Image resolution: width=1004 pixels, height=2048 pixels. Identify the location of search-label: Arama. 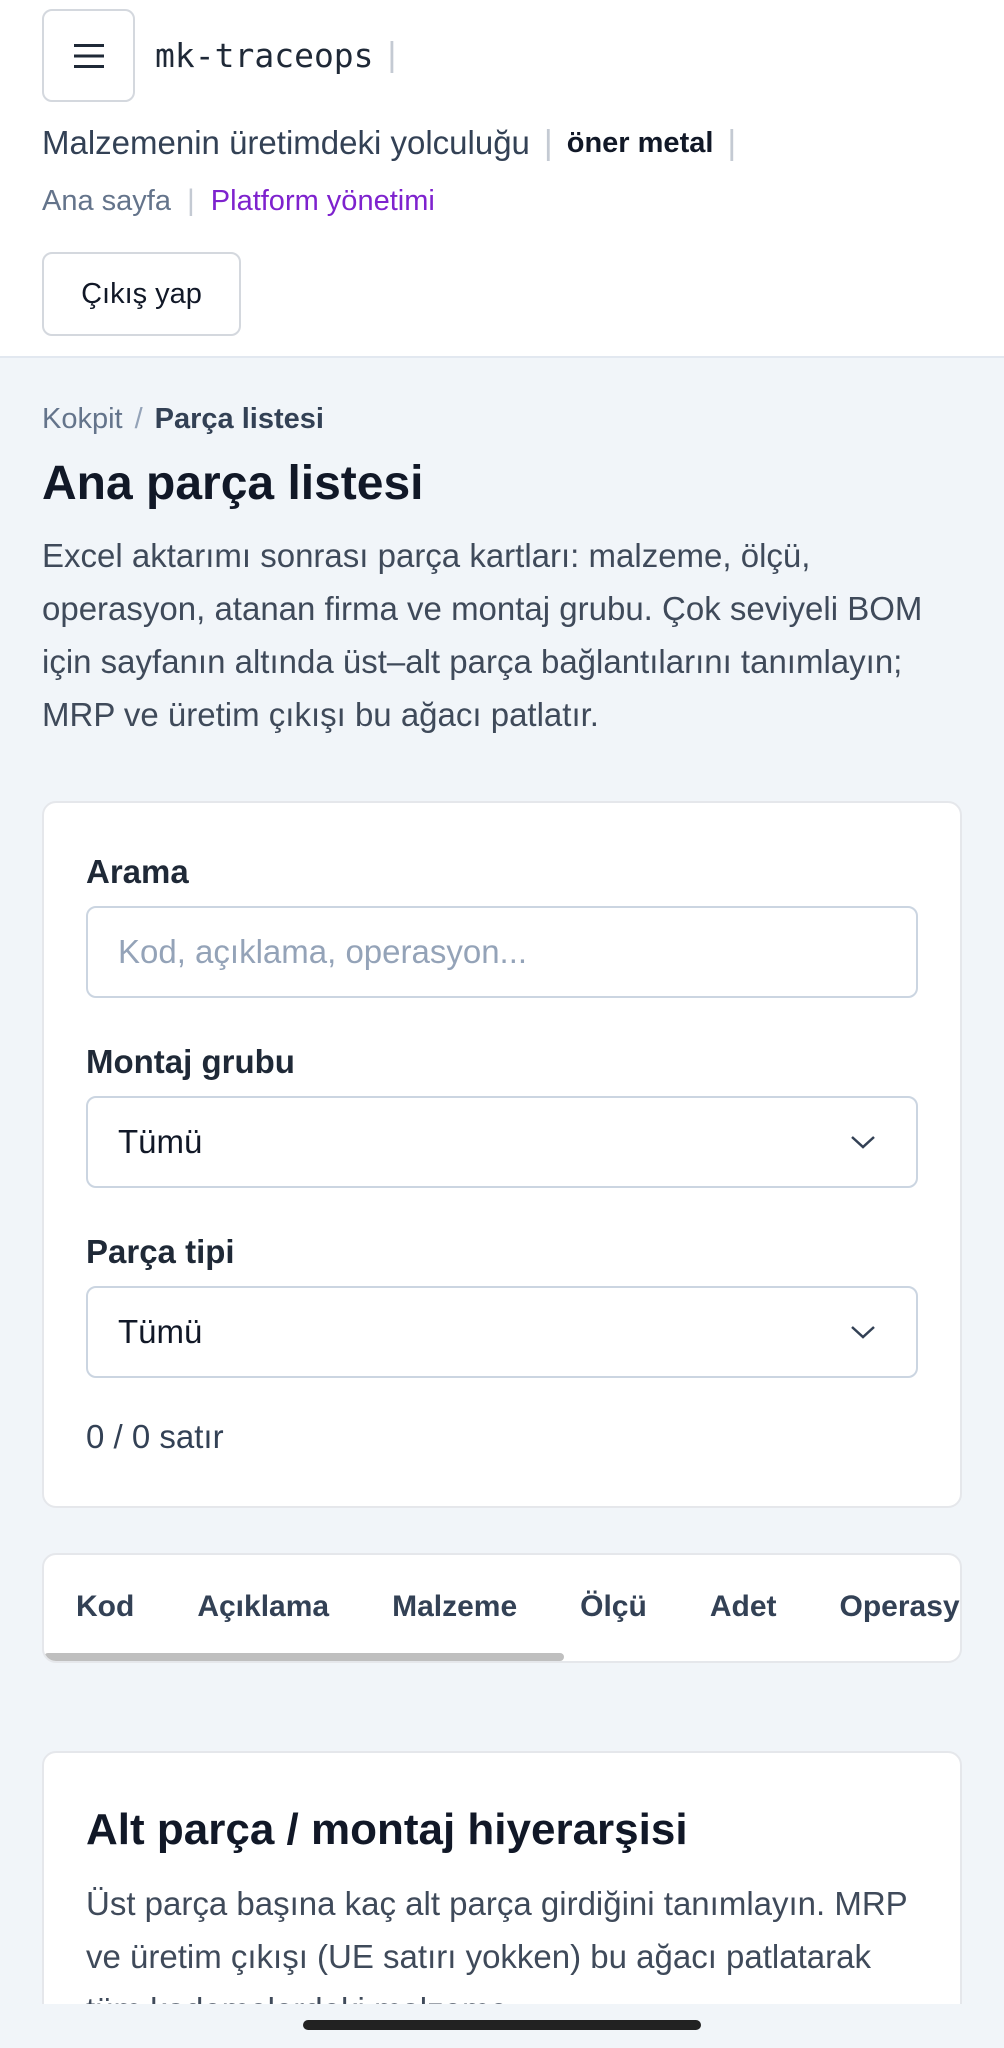
(137, 871).